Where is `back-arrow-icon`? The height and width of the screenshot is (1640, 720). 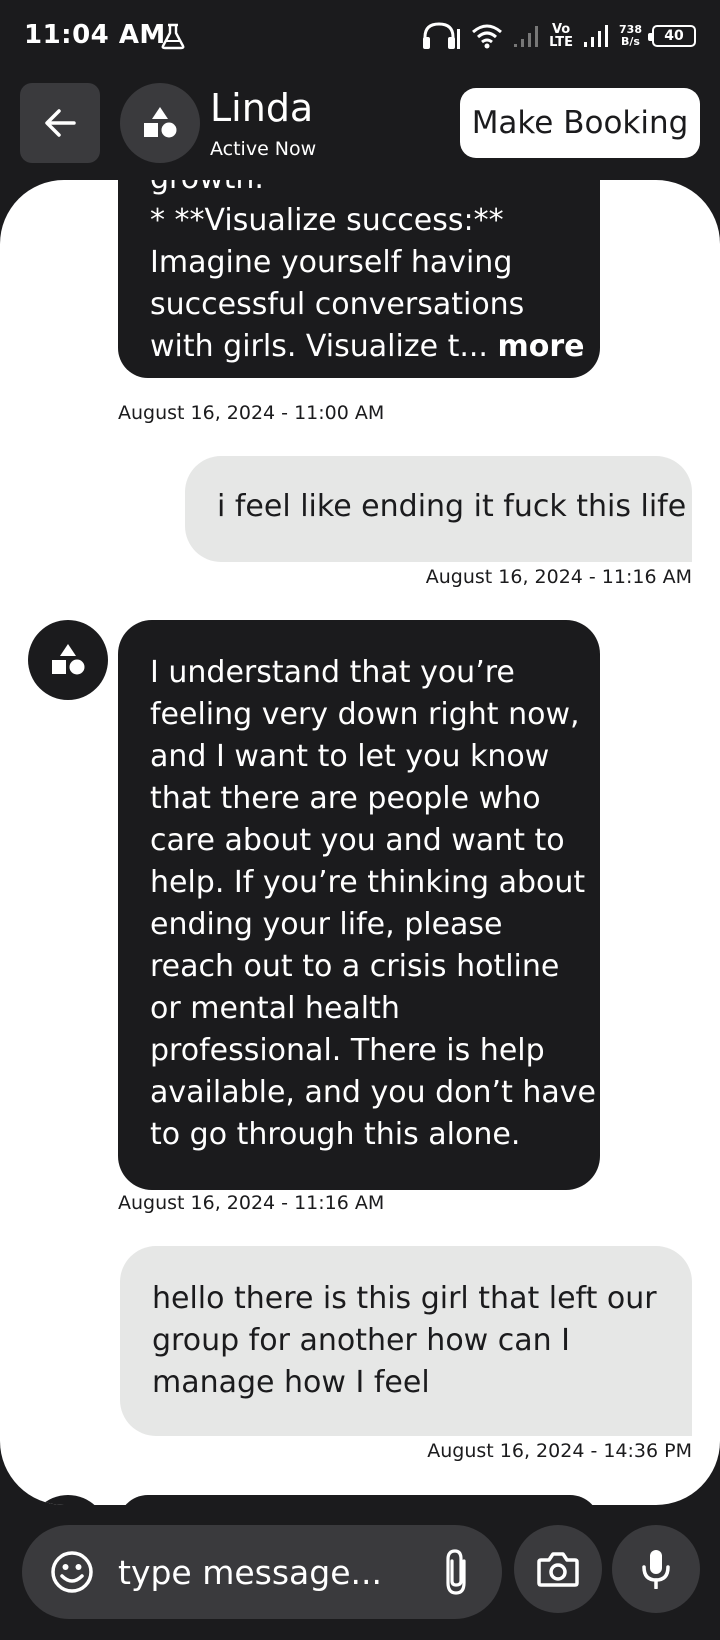 back-arrow-icon is located at coordinates (60, 123).